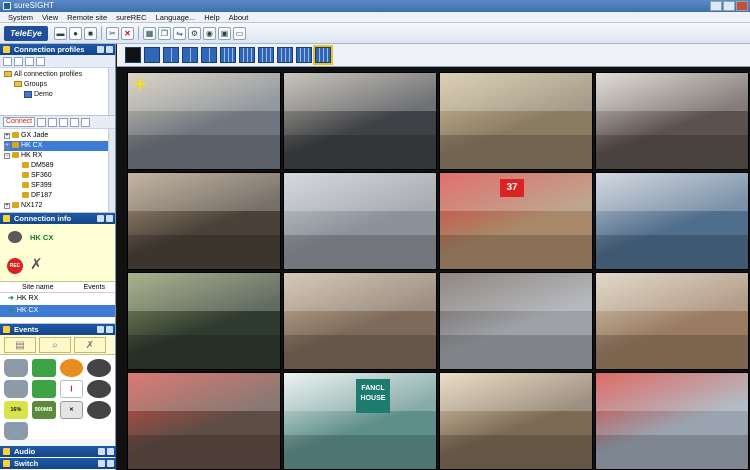 Image resolution: width=750 pixels, height=470 pixels. What do you see at coordinates (39, 265) in the screenshot?
I see `tools-icon: ✗` at bounding box center [39, 265].